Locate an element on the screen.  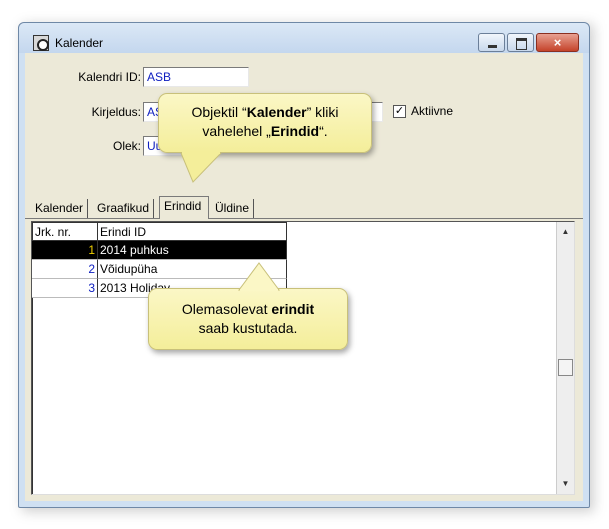
status-label: Olek: is located at coordinates (126, 146).